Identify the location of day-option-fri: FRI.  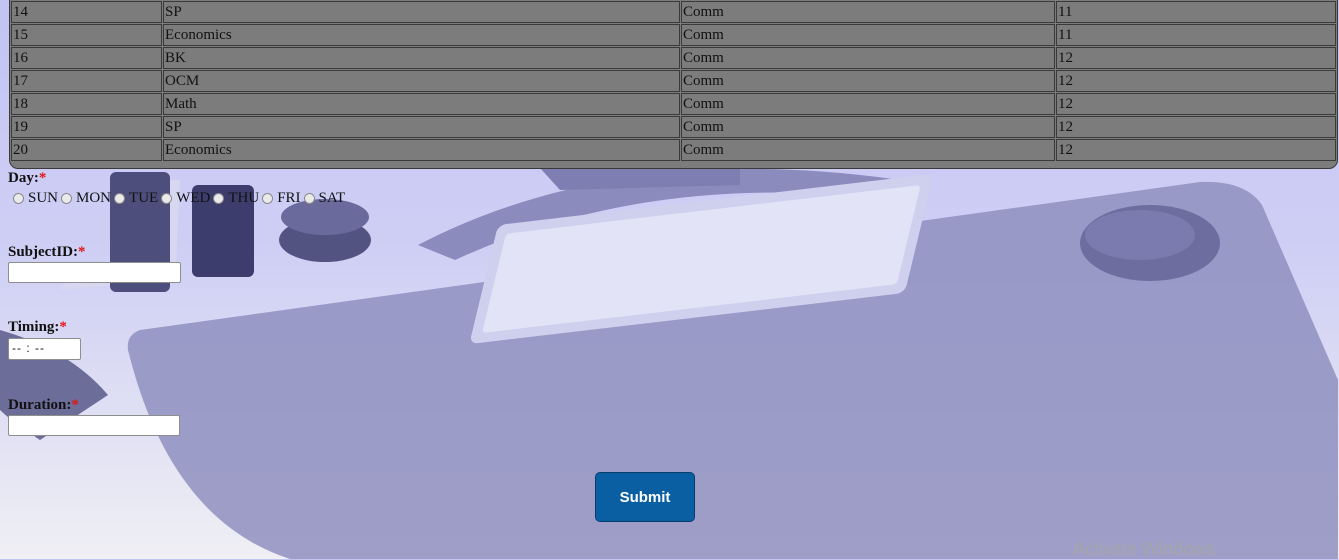
(281, 198).